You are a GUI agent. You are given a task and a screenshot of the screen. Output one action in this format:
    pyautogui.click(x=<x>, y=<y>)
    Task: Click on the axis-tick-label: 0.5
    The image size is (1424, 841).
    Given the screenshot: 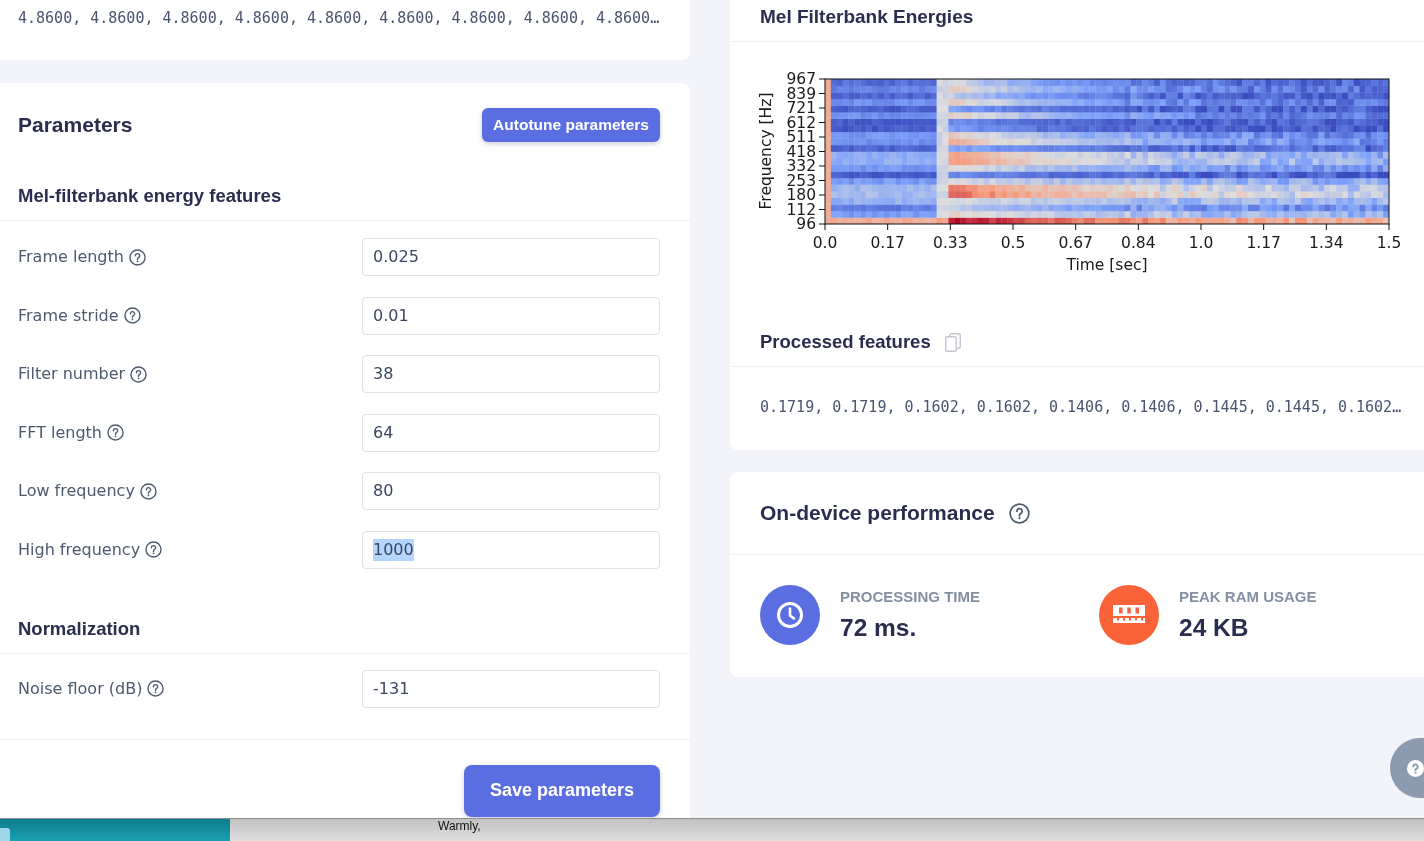 What is the action you would take?
    pyautogui.click(x=1013, y=243)
    